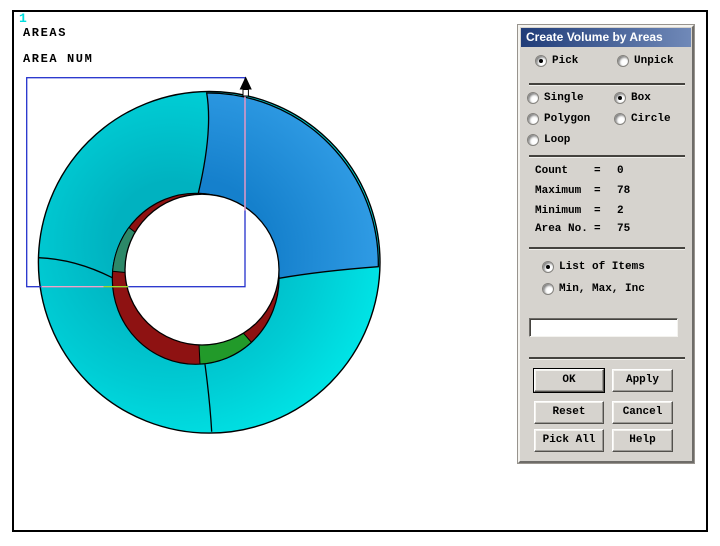 The height and width of the screenshot is (546, 720). Describe the element at coordinates (620, 119) in the screenshot. I see `radio-circle-circle` at that location.